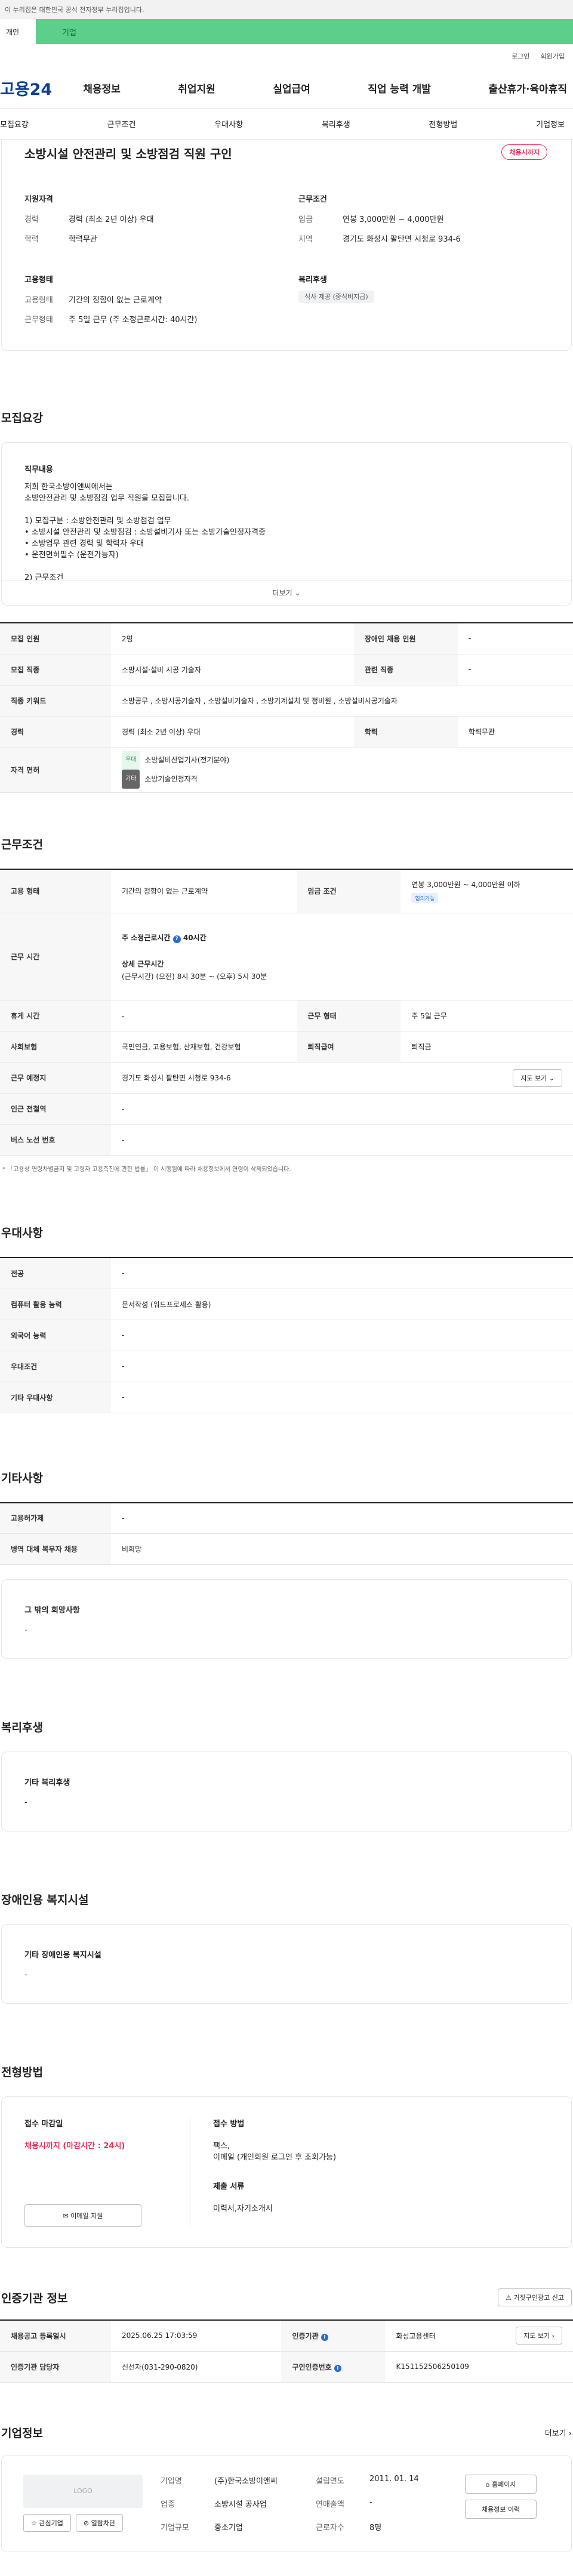 The height and width of the screenshot is (2576, 573). Describe the element at coordinates (99, 2522) in the screenshot. I see `block-company-button: ⊘ 열람차단` at that location.